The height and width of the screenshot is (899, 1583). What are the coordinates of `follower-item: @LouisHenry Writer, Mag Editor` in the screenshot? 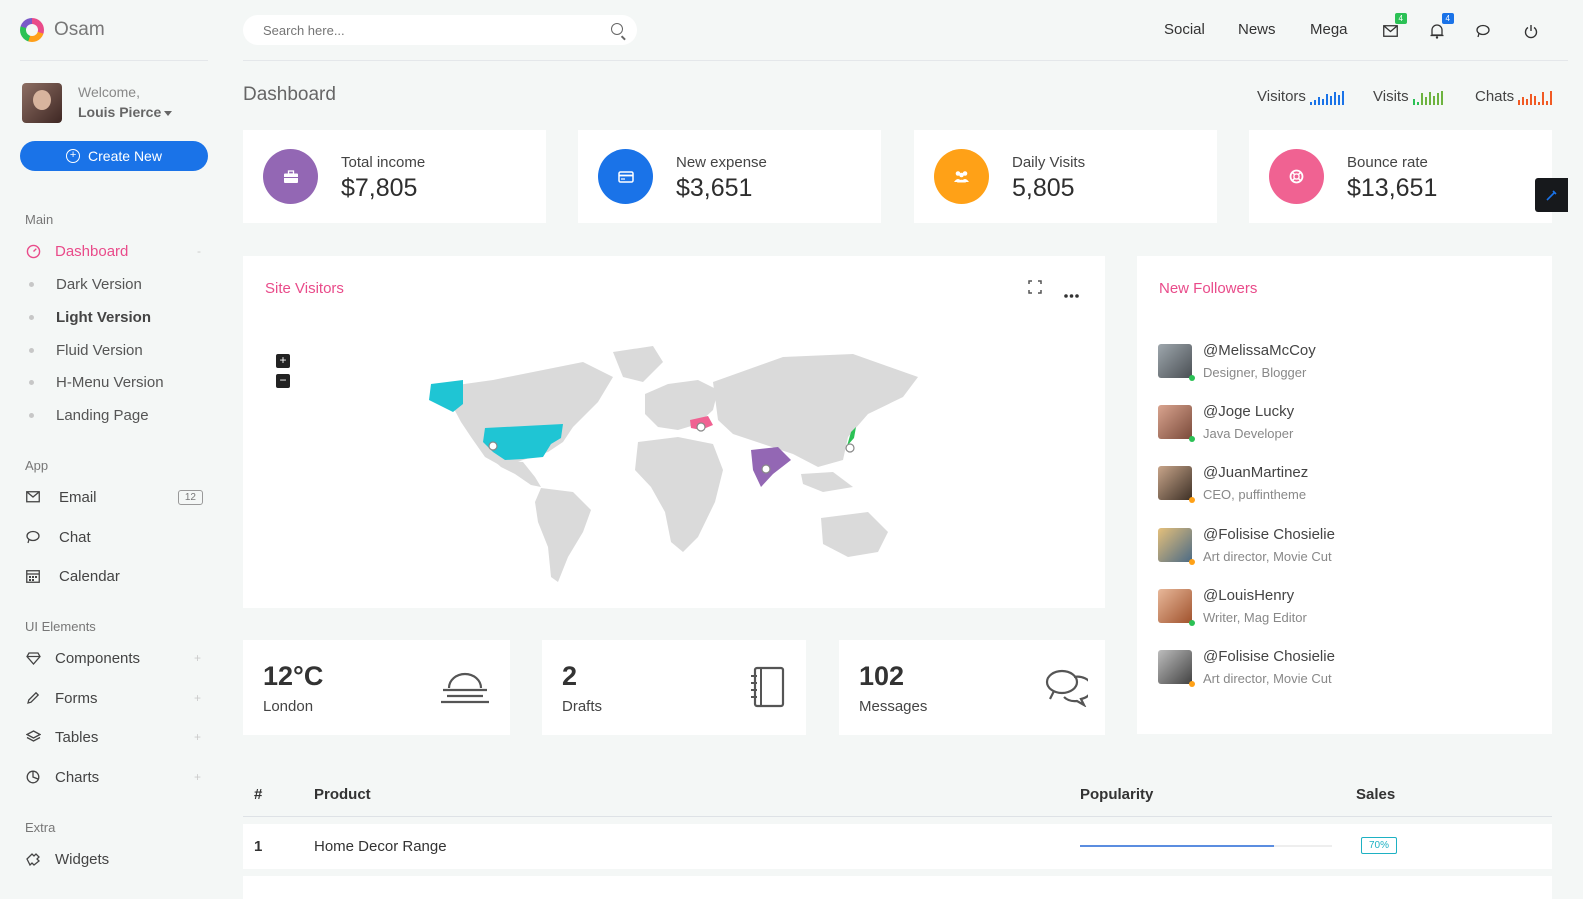 It's located at (1232, 606).